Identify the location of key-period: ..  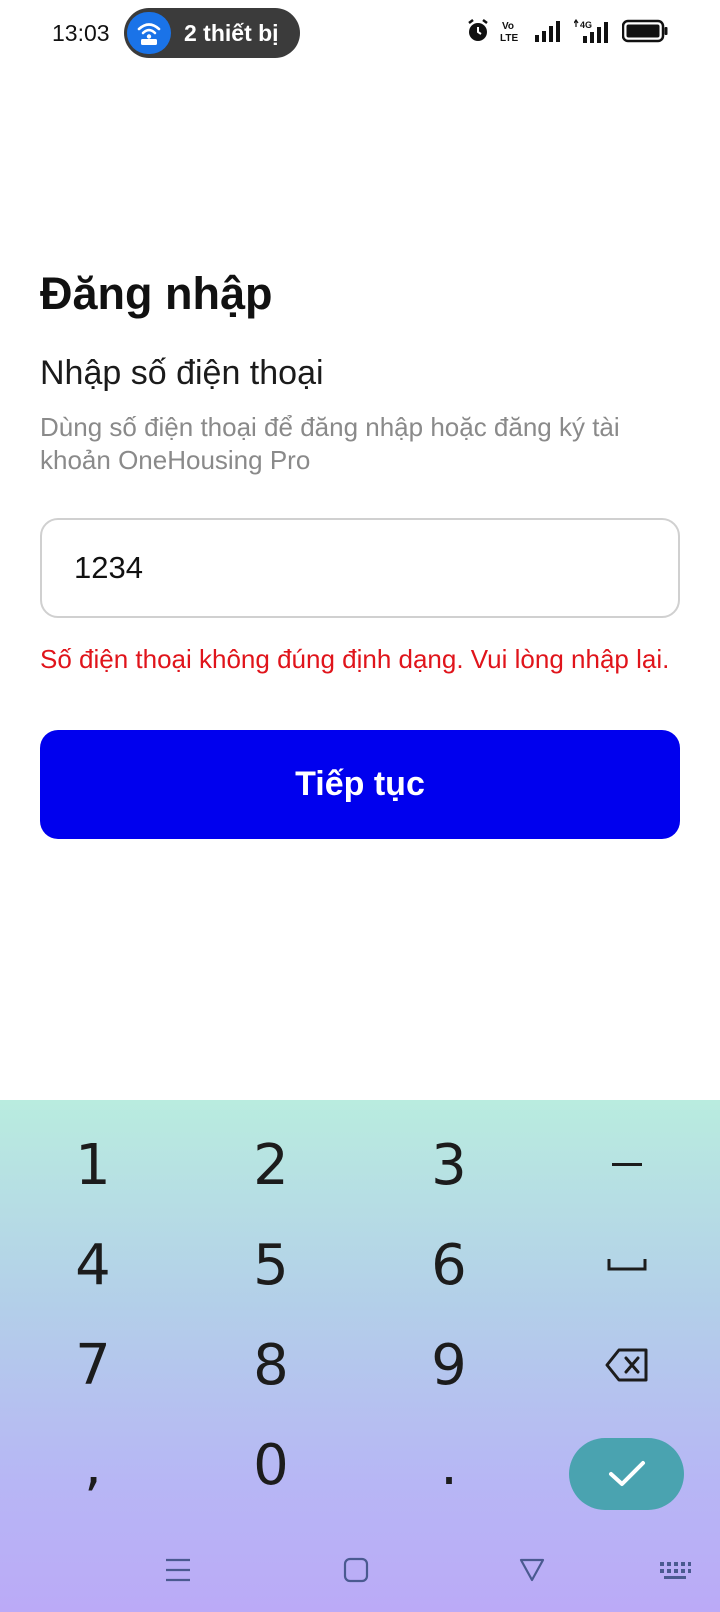
(449, 1465).